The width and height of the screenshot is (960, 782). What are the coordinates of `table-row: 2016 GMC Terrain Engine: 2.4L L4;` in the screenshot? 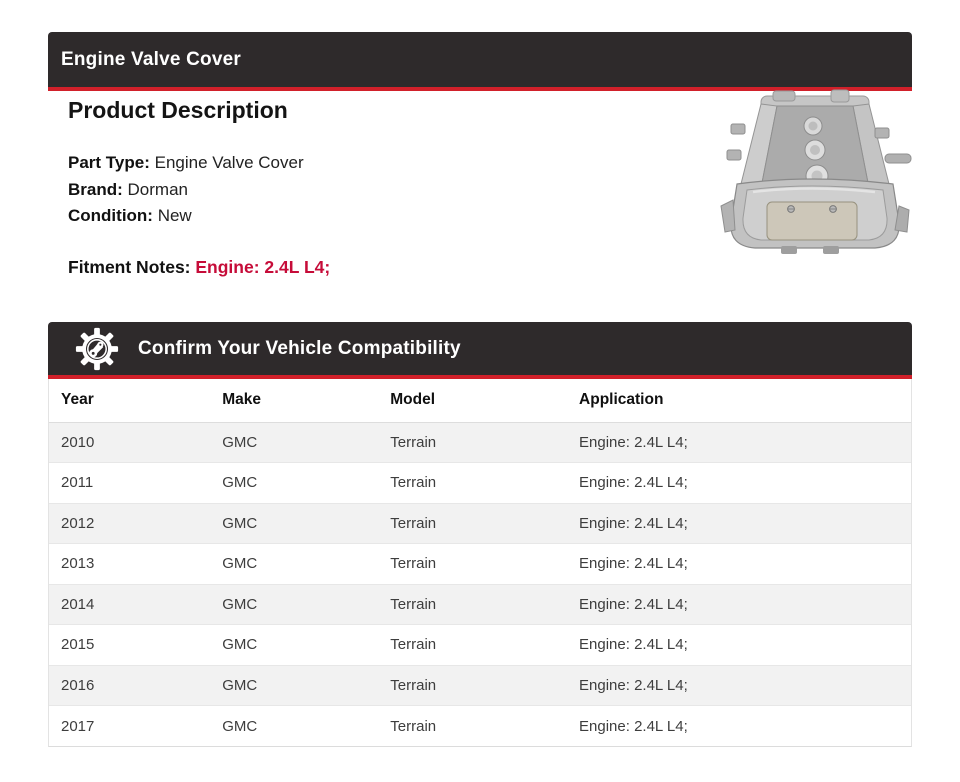 It's located at (480, 685).